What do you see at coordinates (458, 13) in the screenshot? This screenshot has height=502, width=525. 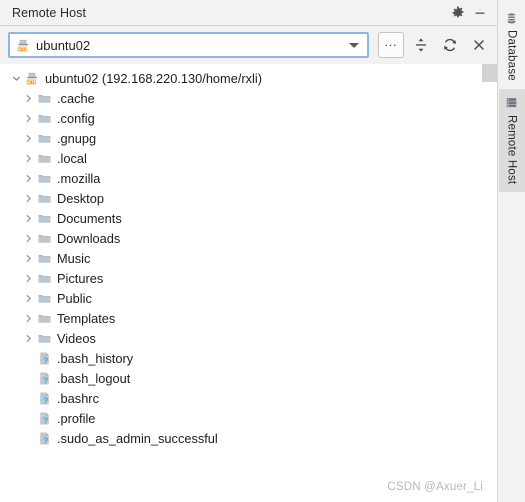 I see `gear-icon` at bounding box center [458, 13].